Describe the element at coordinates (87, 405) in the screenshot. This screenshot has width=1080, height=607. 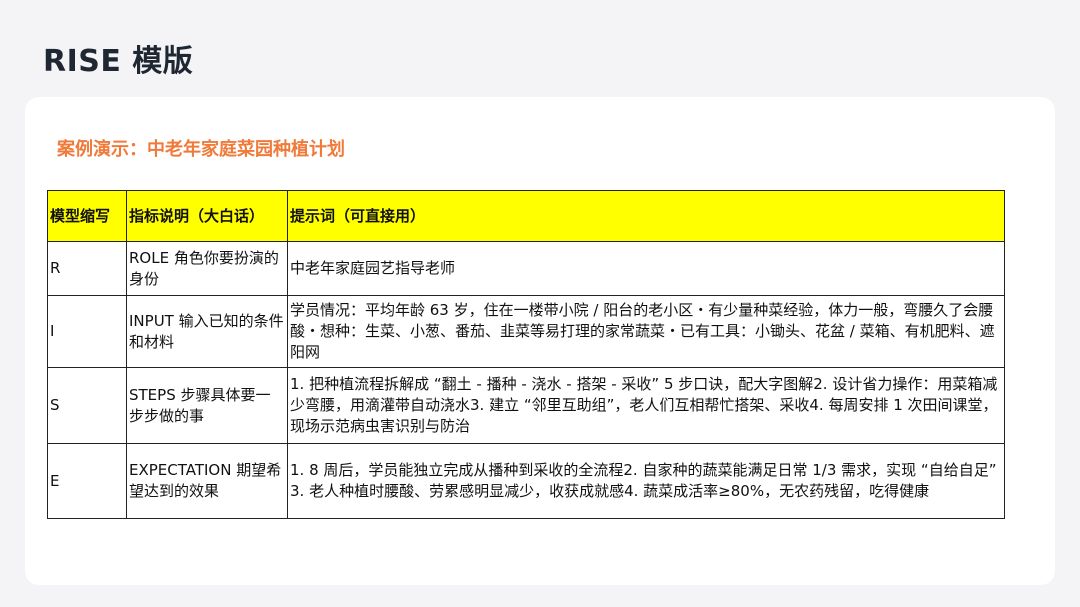
I see `row-abbr: S` at that location.